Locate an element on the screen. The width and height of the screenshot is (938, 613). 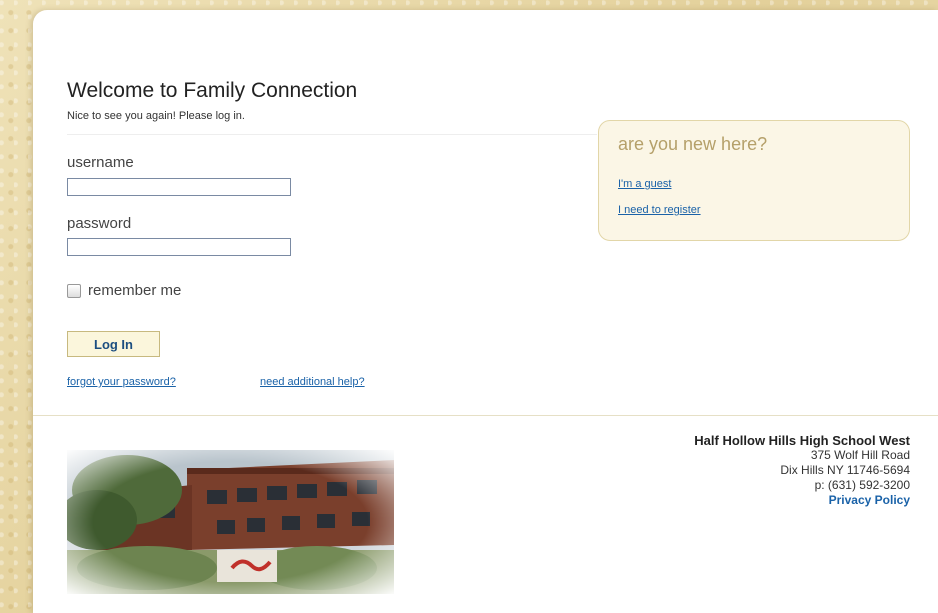
remember-me-checkbox is located at coordinates (74, 290).